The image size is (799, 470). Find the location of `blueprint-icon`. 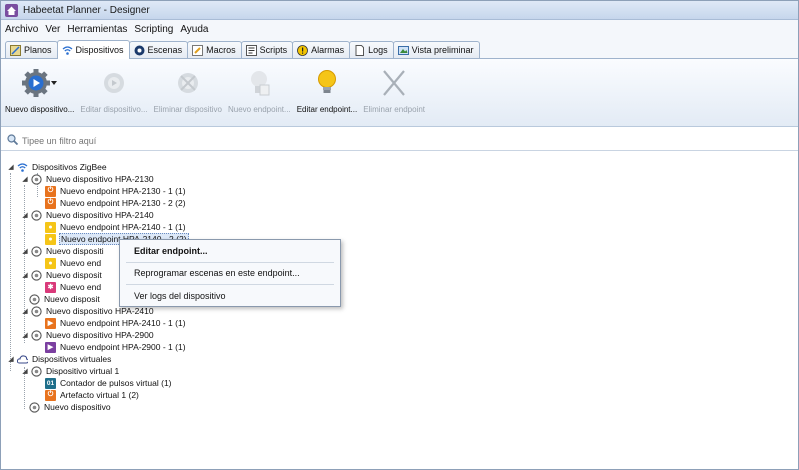

blueprint-icon is located at coordinates (15, 50).